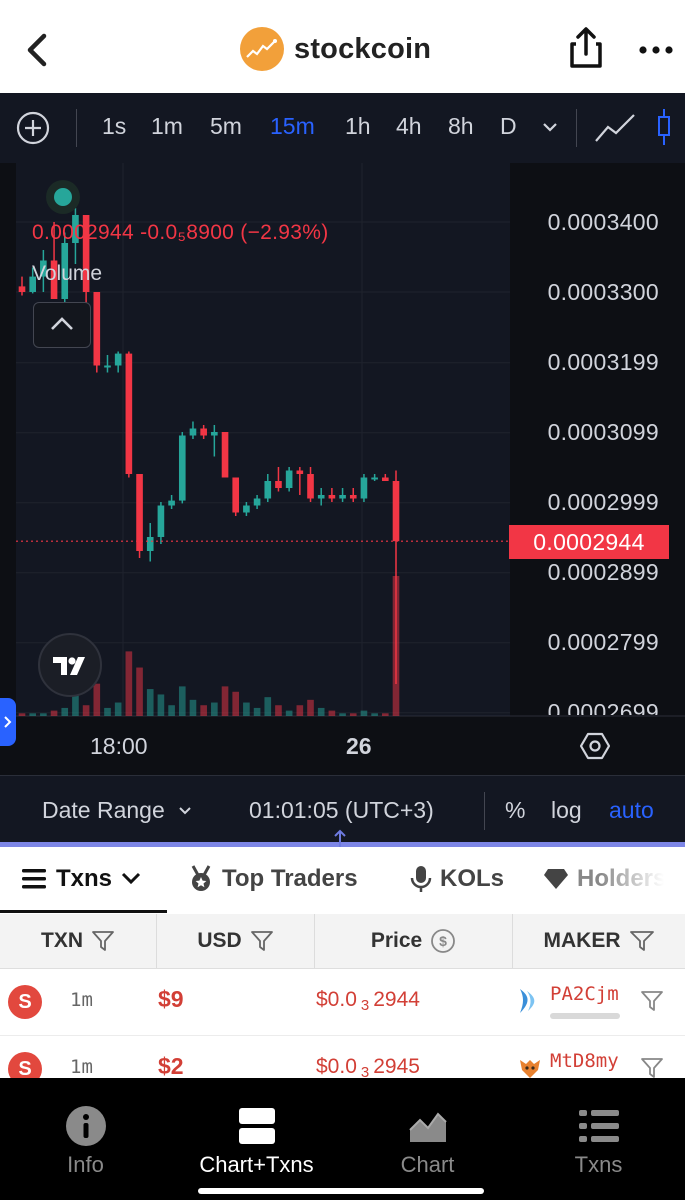 The height and width of the screenshot is (1200, 685). Describe the element at coordinates (86, 1126) in the screenshot. I see `info-icon` at that location.